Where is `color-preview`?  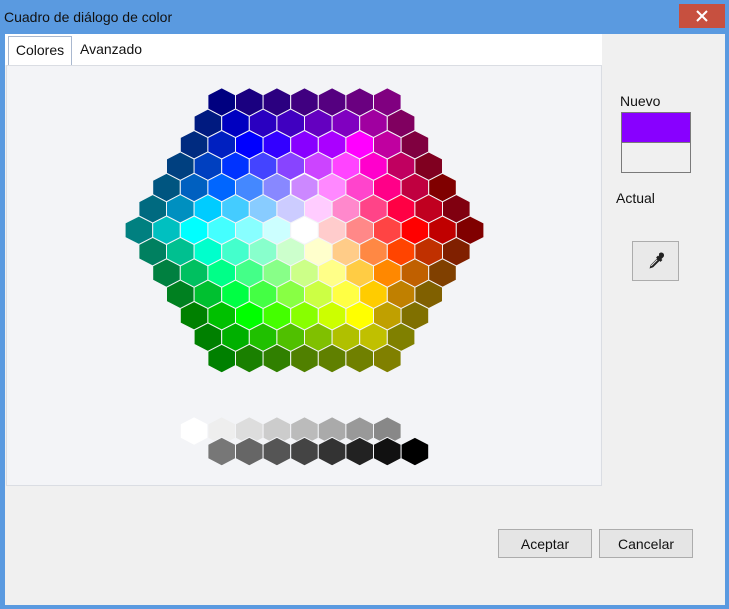 color-preview is located at coordinates (656, 142).